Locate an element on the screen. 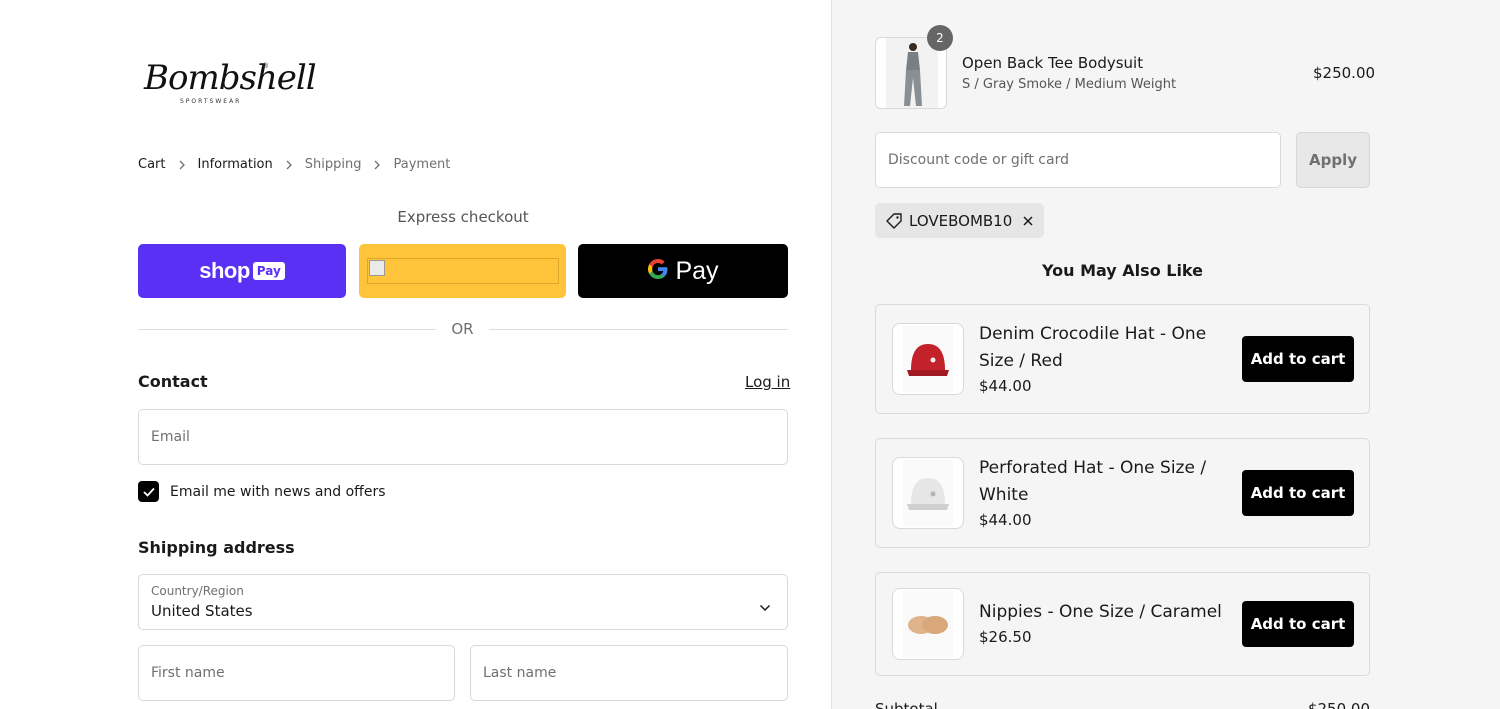 The height and width of the screenshot is (709, 1500). chevron-down-icon is located at coordinates (765, 606).